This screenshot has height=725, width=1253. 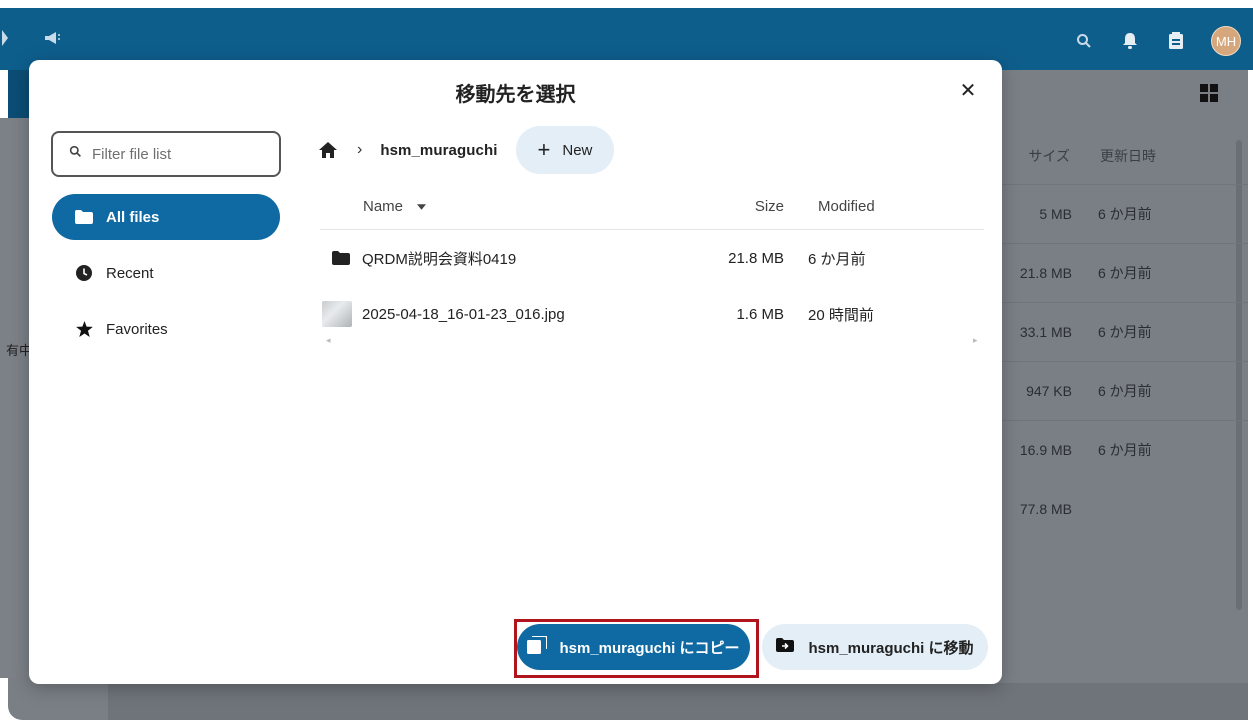 What do you see at coordinates (577, 150) in the screenshot?
I see `new-button-label: New` at bounding box center [577, 150].